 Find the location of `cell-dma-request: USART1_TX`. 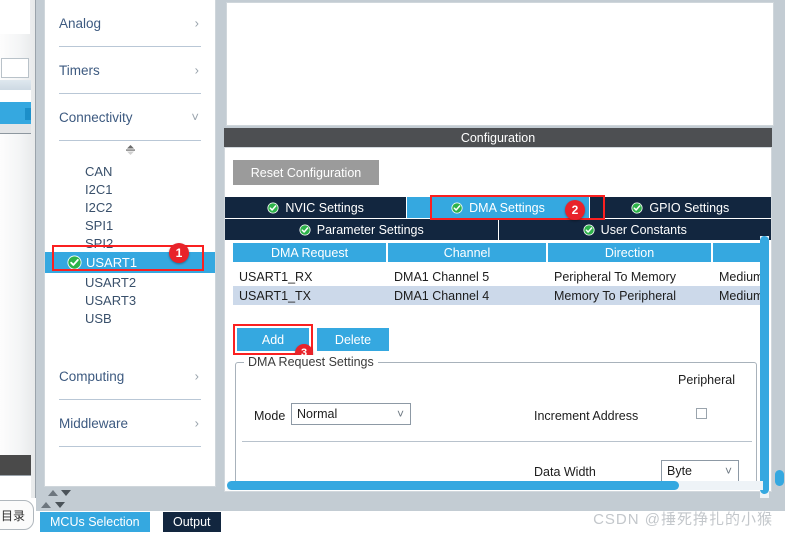

cell-dma-request: USART1_TX is located at coordinates (275, 295).